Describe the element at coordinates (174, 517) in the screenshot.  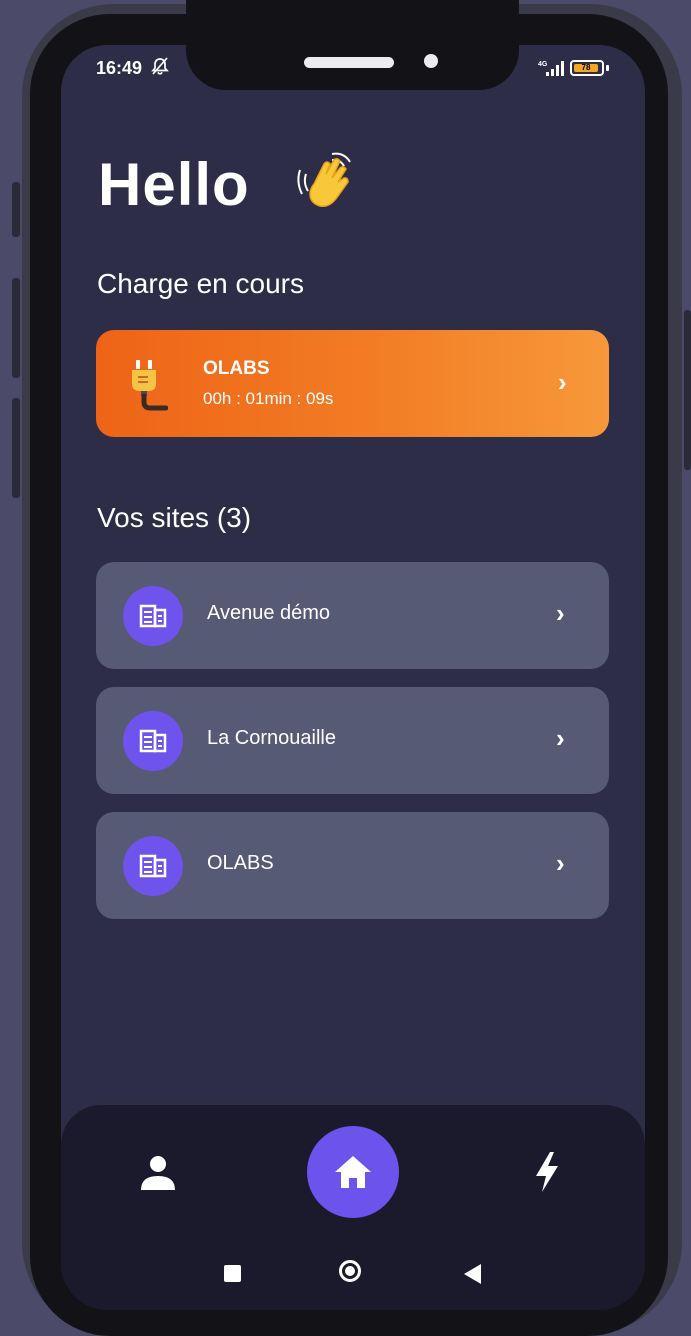
I see `sites-section-title: Vos sites (3)` at that location.